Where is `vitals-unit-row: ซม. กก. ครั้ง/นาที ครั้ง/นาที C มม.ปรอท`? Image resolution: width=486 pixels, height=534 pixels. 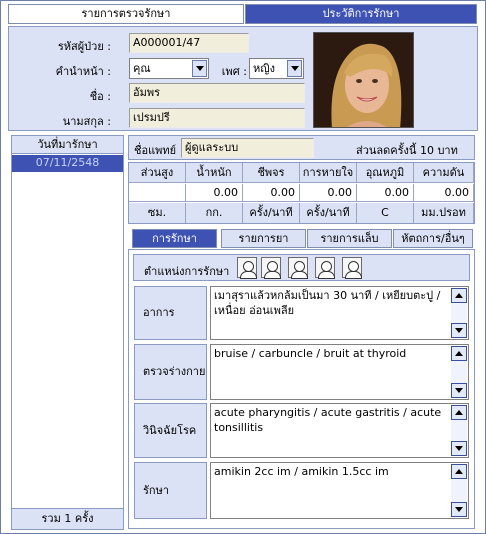 vitals-unit-row: ซม. กก. ครั้ง/นาที ครั้ง/นาที C มม.ปรอท is located at coordinates (301, 213).